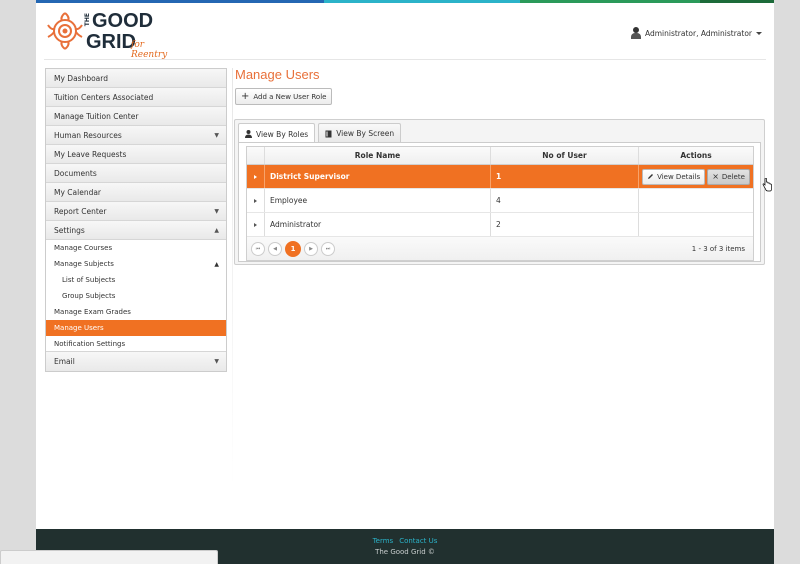  Describe the element at coordinates (65, 31) in the screenshot. I see `flower-logo-icon` at that location.